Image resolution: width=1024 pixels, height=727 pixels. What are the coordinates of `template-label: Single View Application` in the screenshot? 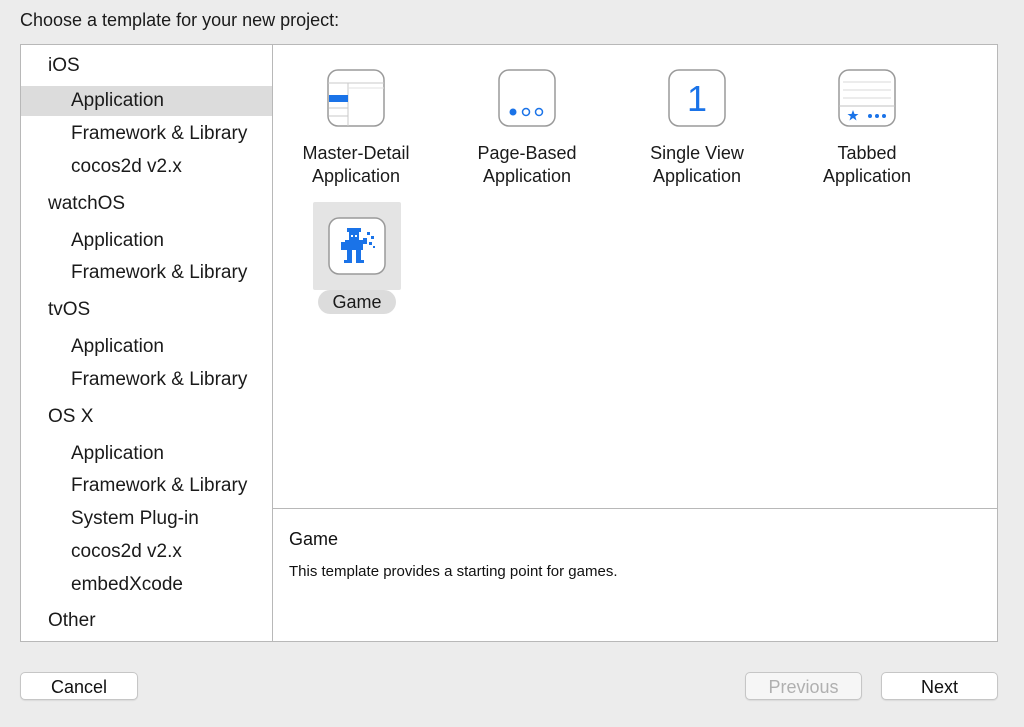 It's located at (697, 164).